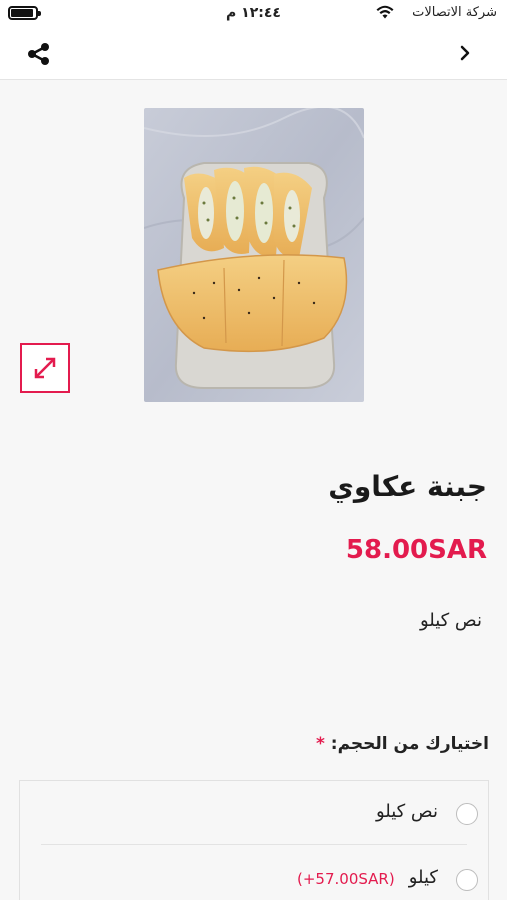 Image resolution: width=507 pixels, height=900 pixels. I want to click on expand-icon, so click(45, 368).